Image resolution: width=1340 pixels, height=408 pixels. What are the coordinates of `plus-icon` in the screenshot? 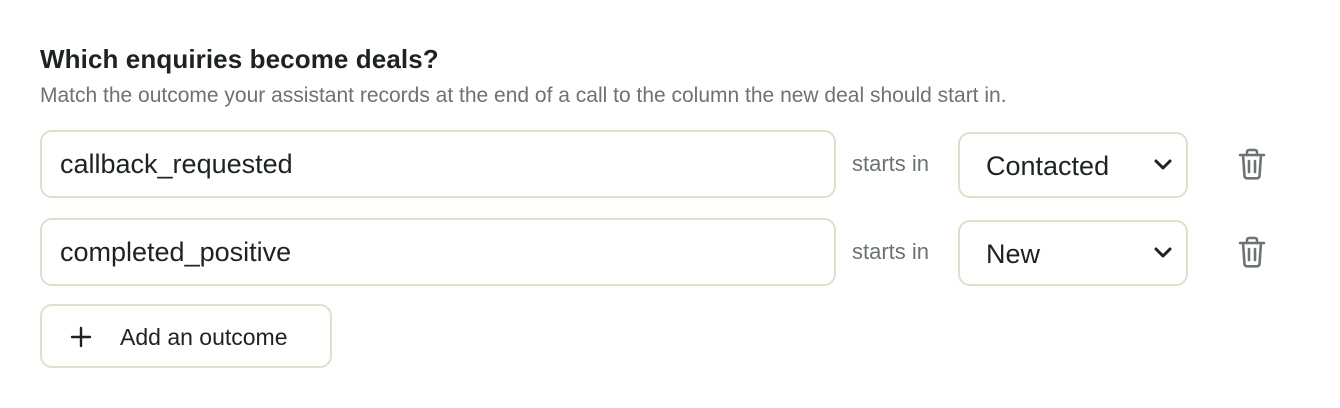 It's located at (81, 337).